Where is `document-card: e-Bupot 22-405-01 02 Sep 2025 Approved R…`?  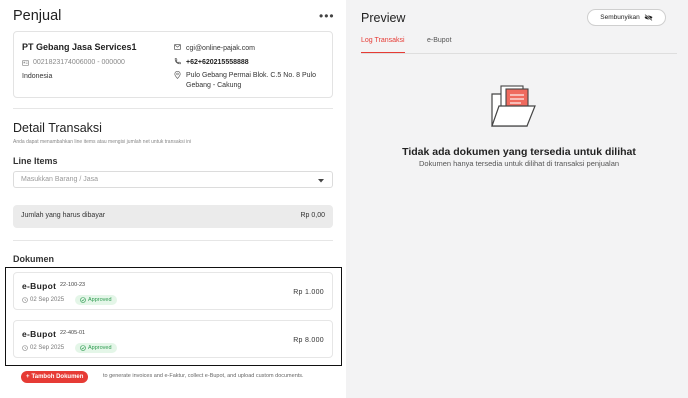
document-card: e-Bupot 22-405-01 02 Sep 2025 Approved R… is located at coordinates (173, 339).